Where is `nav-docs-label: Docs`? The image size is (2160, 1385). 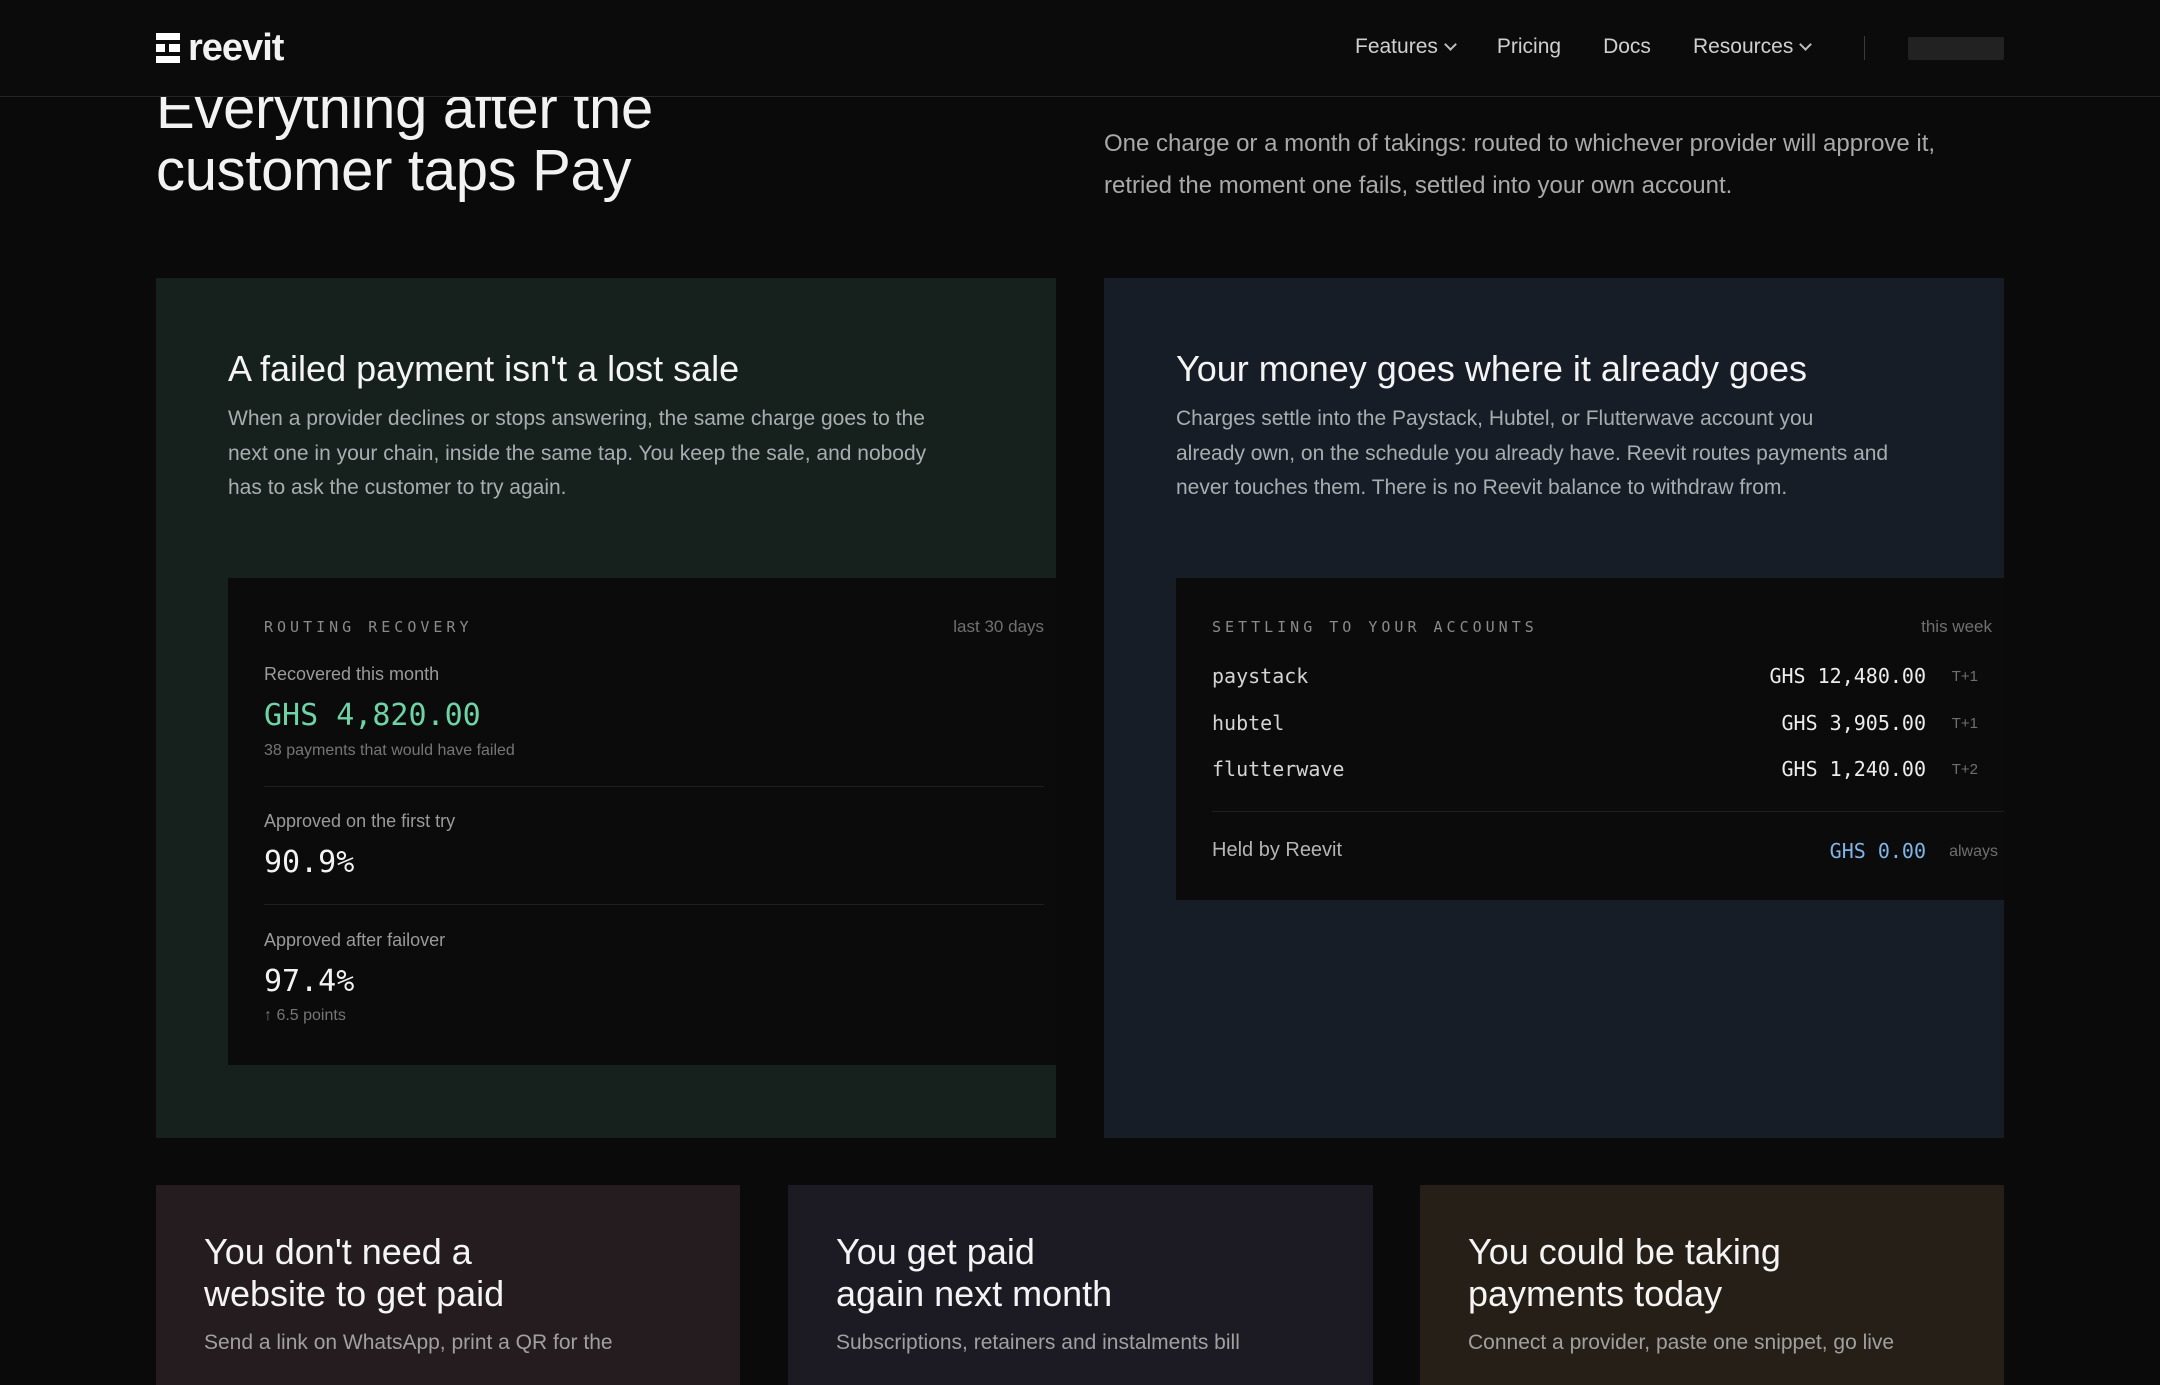
nav-docs-label: Docs is located at coordinates (1627, 46).